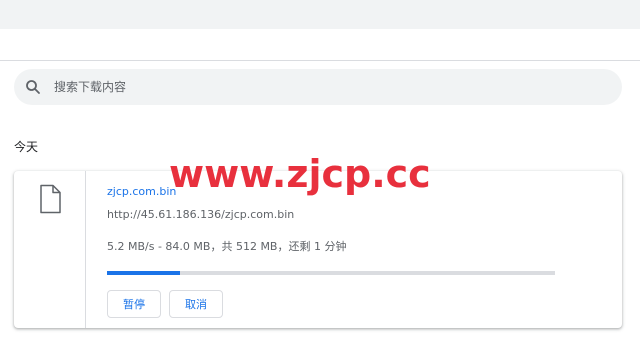  Describe the element at coordinates (26, 147) in the screenshot. I see `date-group-label: 今天` at that location.